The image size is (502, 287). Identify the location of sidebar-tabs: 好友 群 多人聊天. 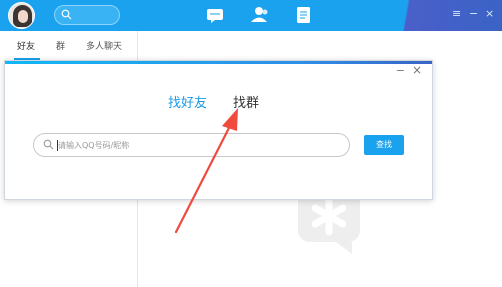
(69, 46).